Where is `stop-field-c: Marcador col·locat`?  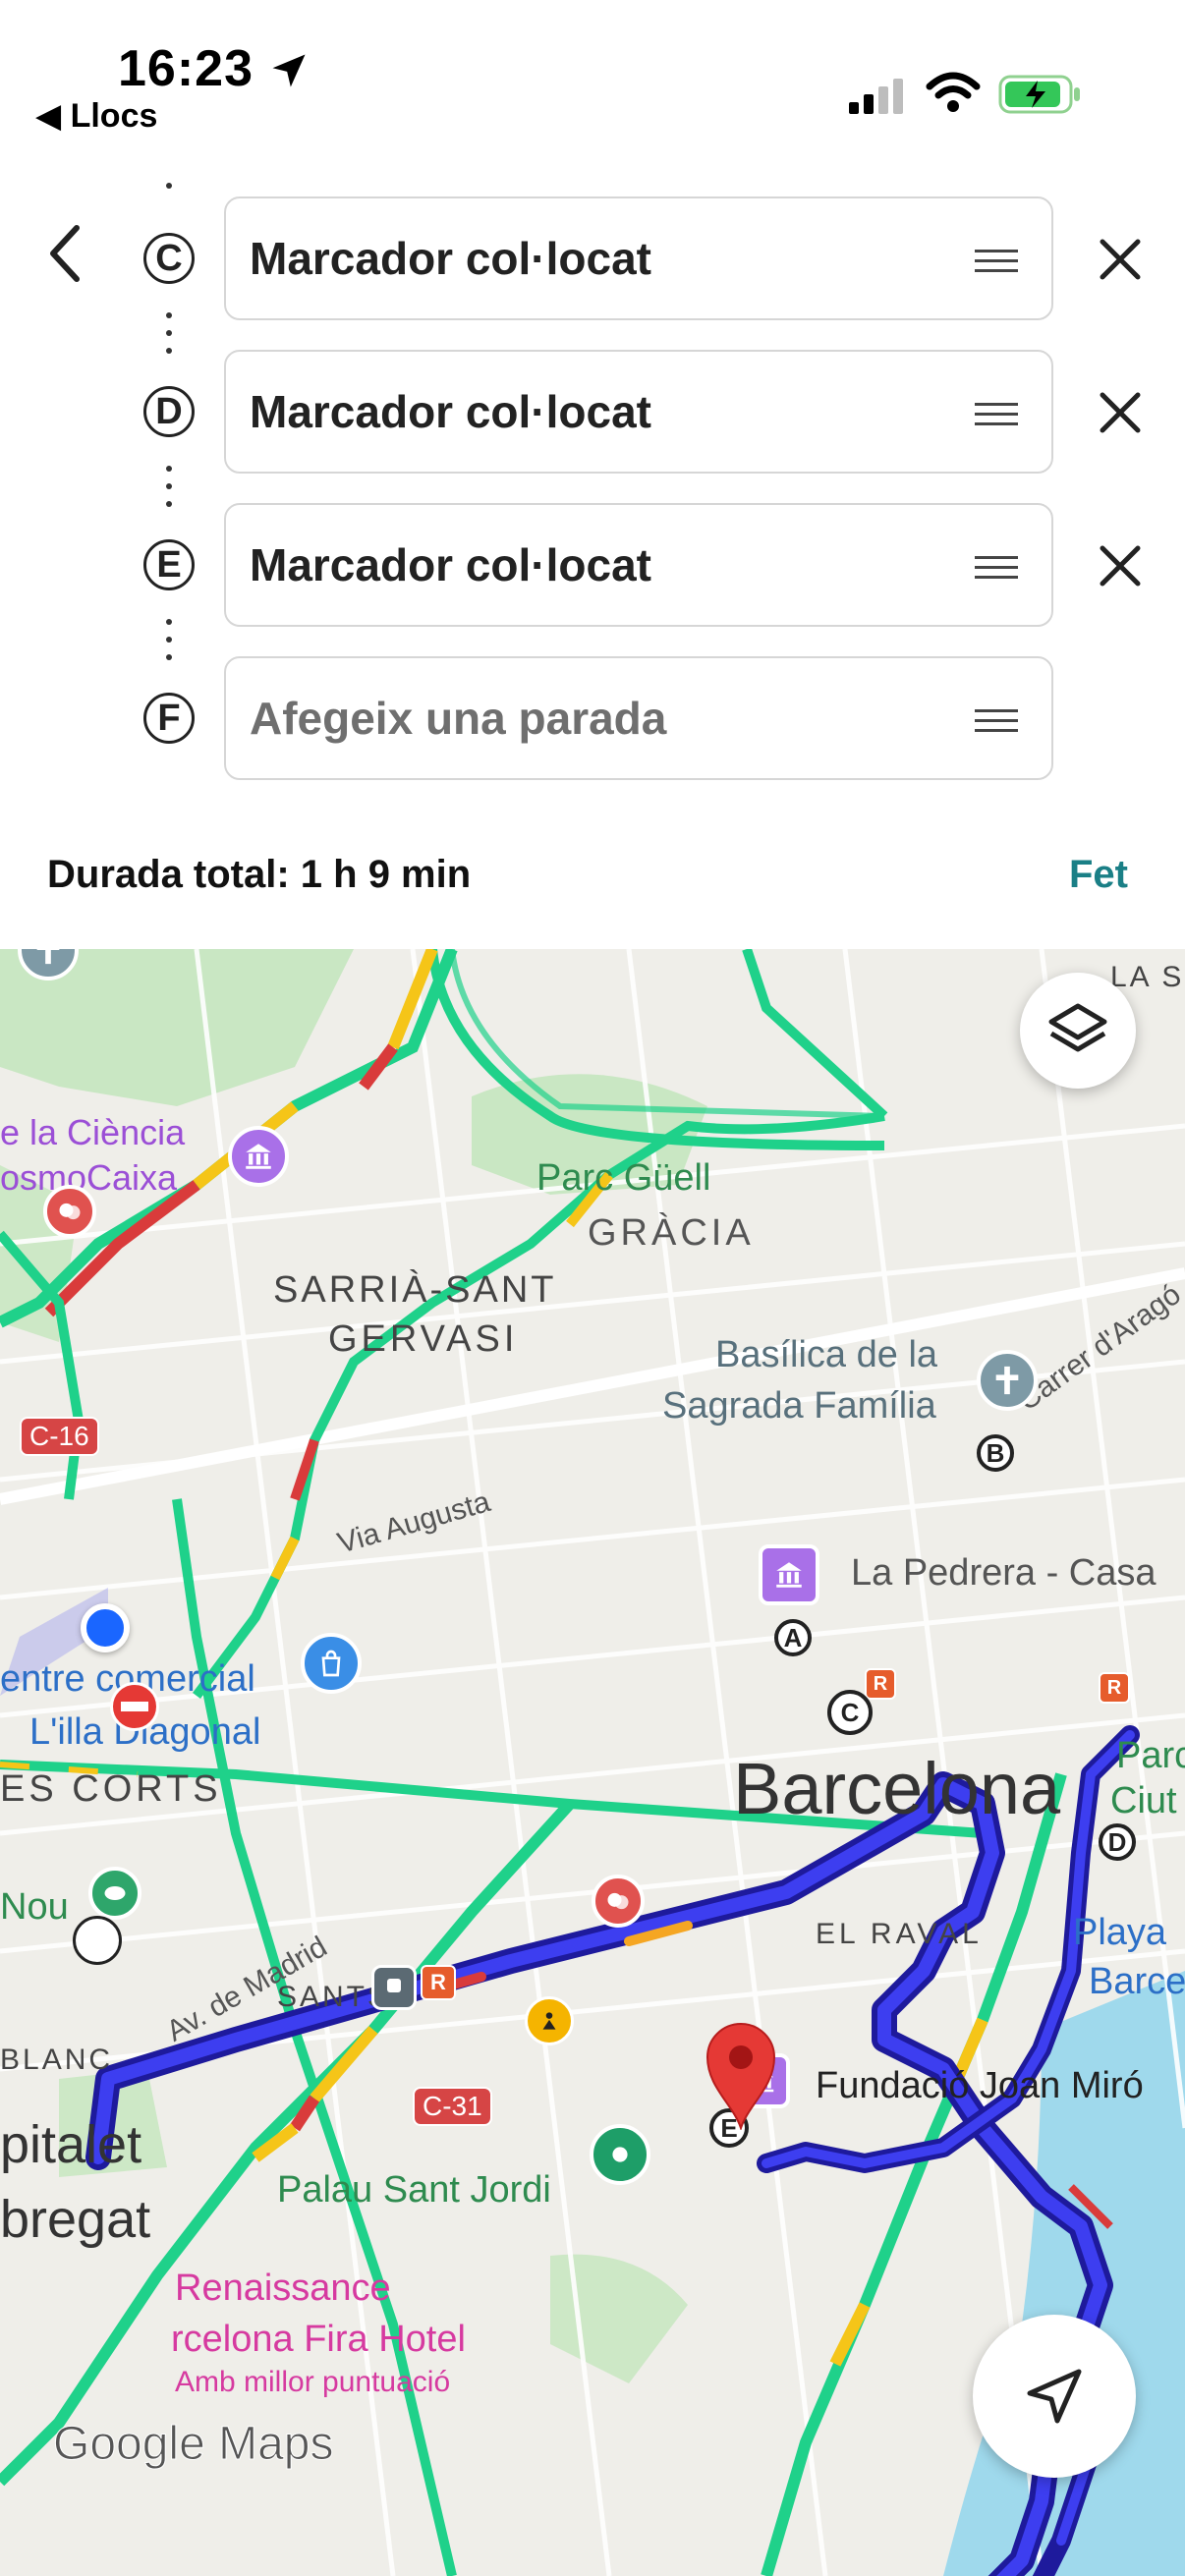
stop-field-c: Marcador col·locat is located at coordinates (639, 258).